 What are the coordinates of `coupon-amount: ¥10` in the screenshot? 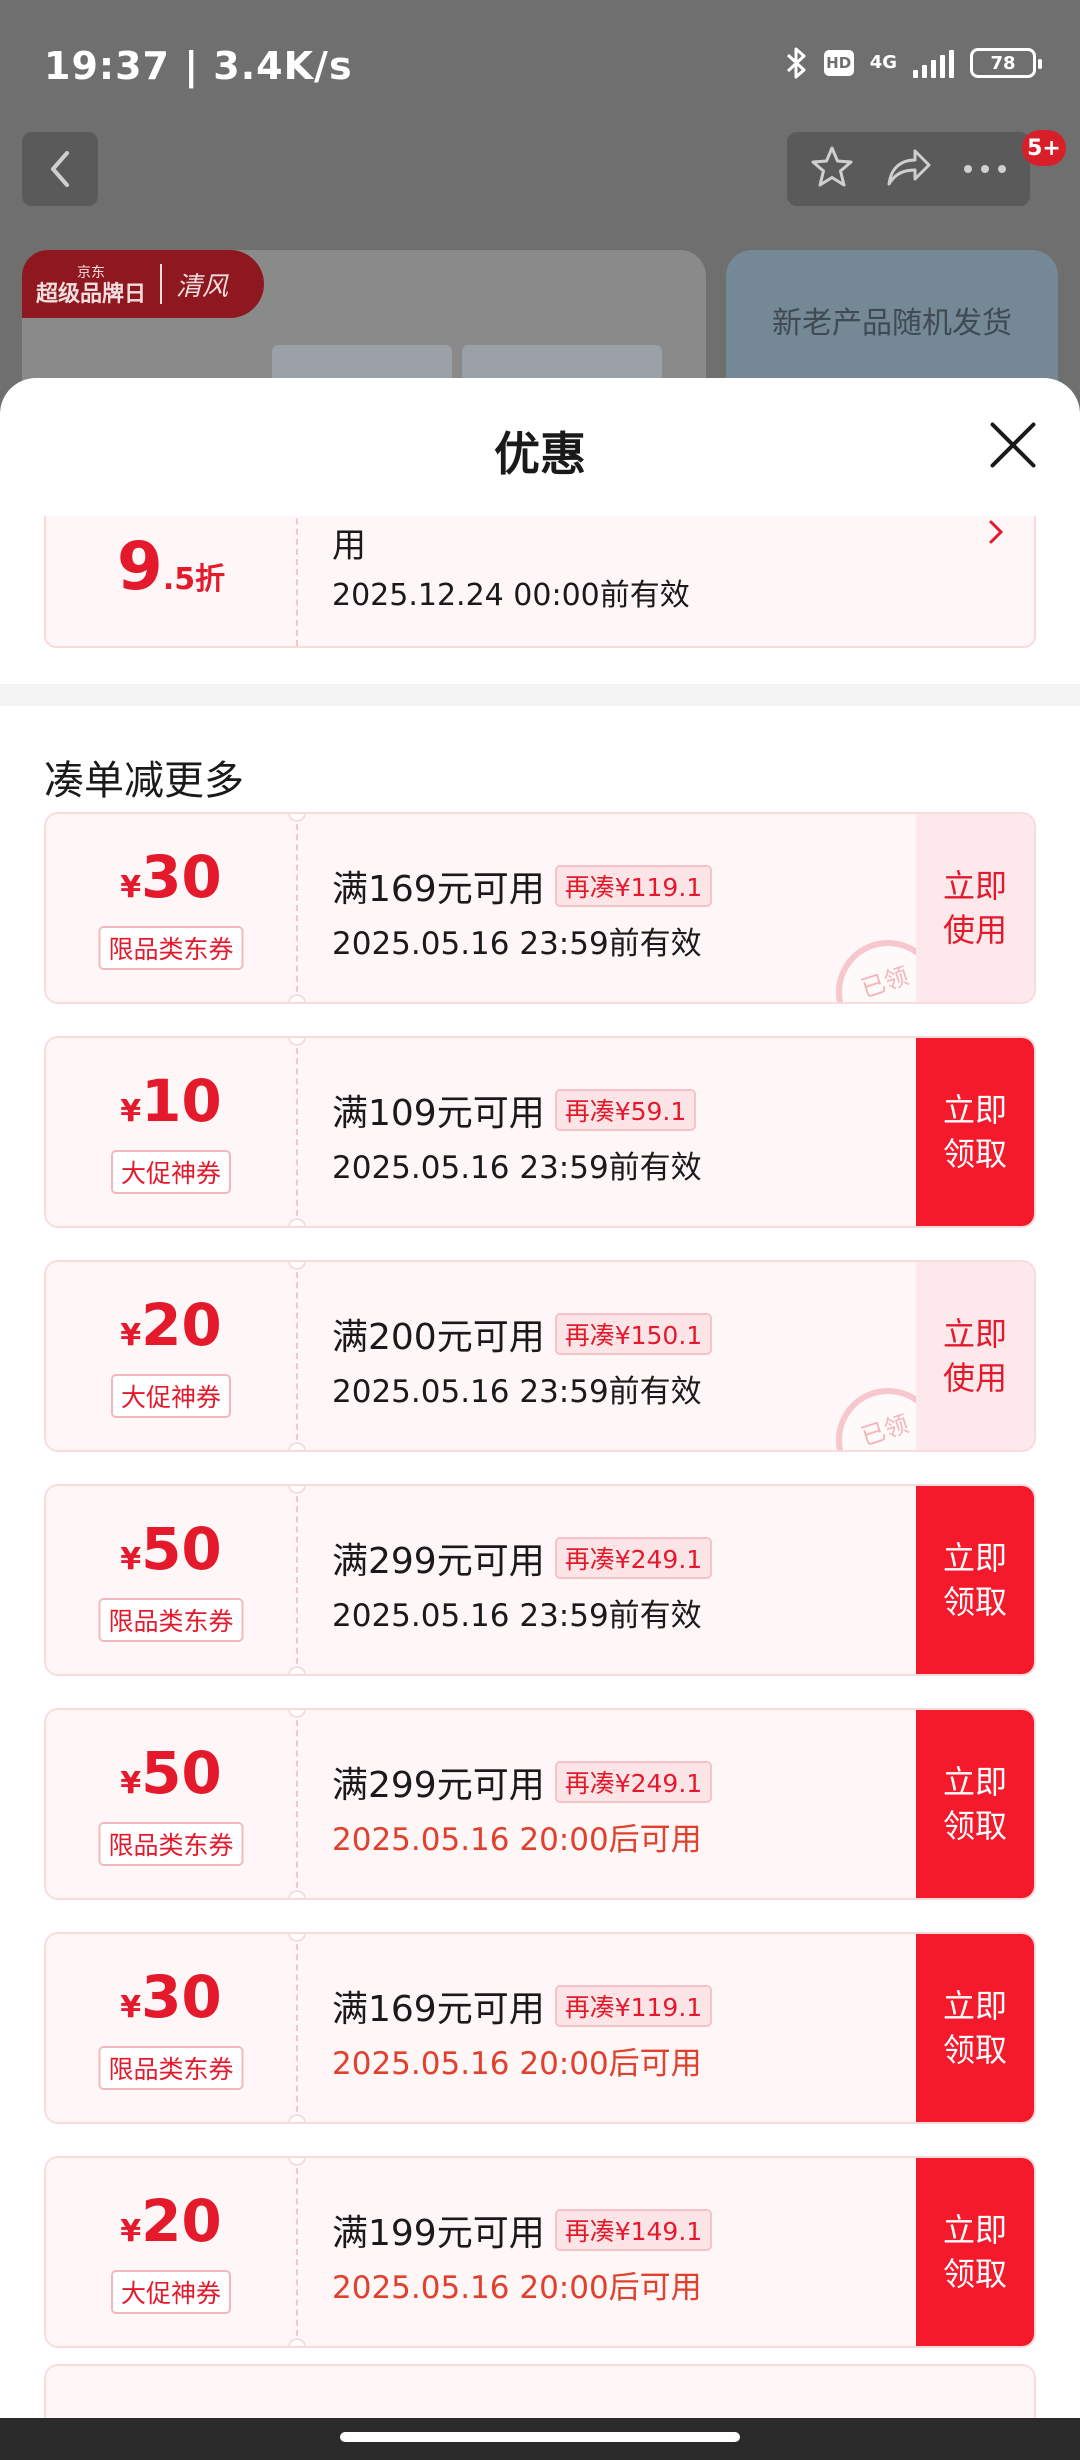 It's located at (171, 1101).